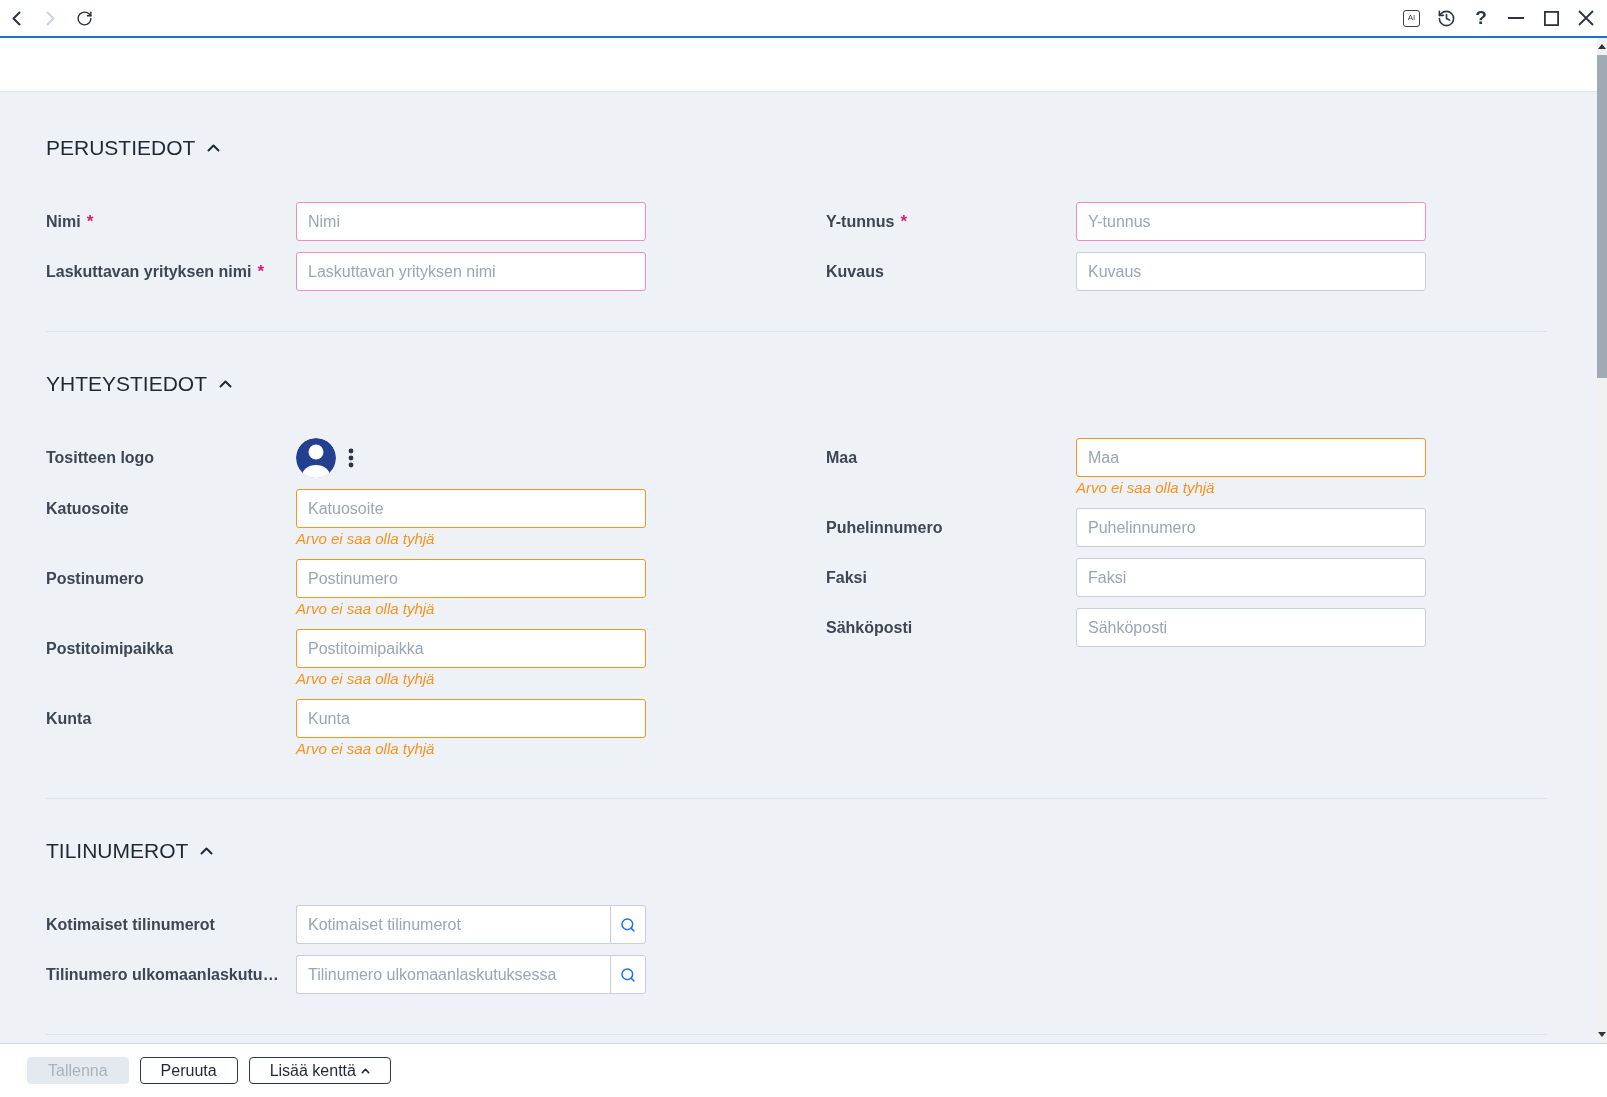 Image resolution: width=1607 pixels, height=1097 pixels. What do you see at coordinates (139, 384) in the screenshot?
I see `section-header: YHTEYSTIEDOT` at bounding box center [139, 384].